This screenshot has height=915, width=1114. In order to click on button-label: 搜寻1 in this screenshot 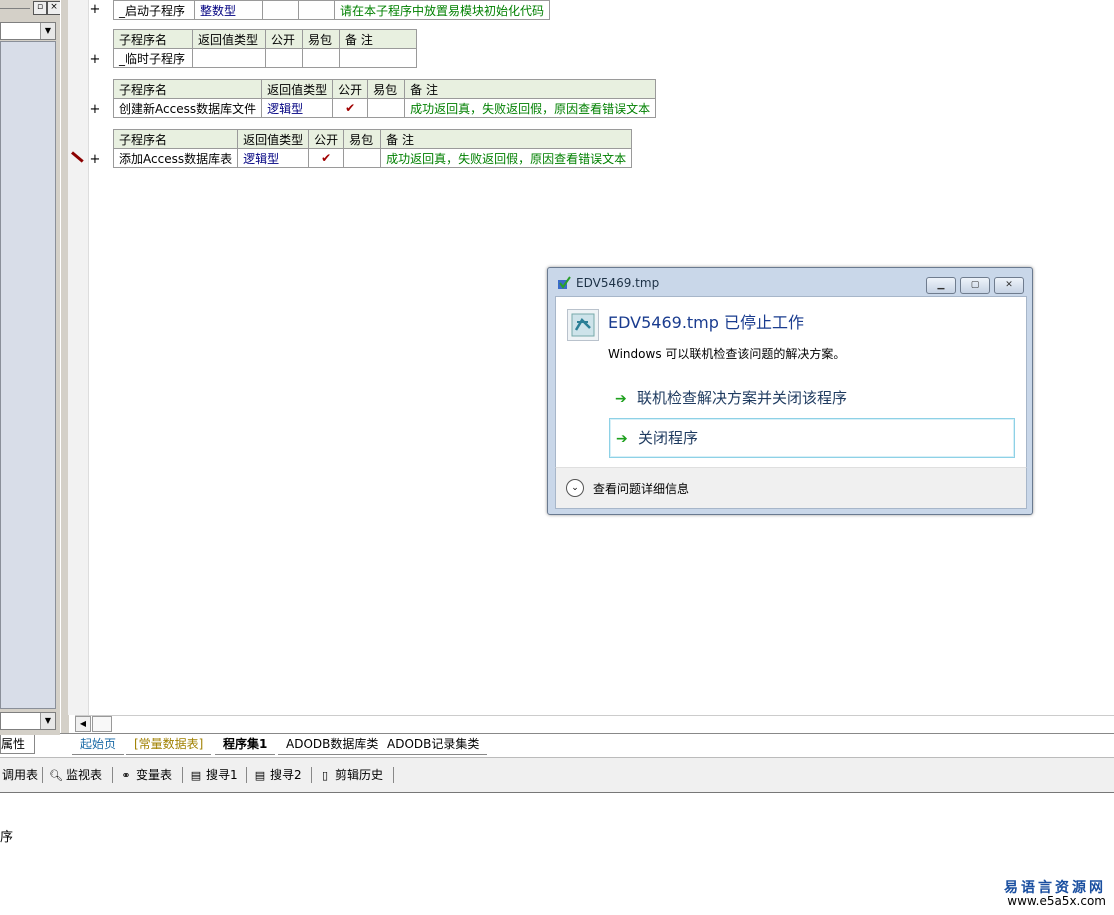, I will do `click(222, 775)`.